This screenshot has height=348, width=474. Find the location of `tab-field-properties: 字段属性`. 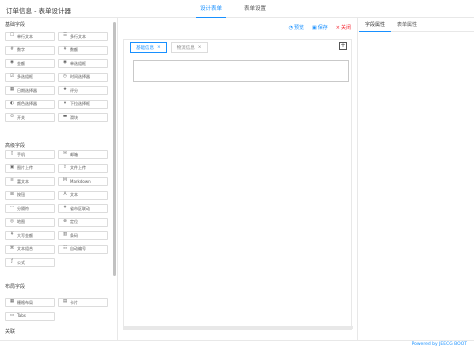

tab-field-properties: 字段属性 is located at coordinates (375, 25).